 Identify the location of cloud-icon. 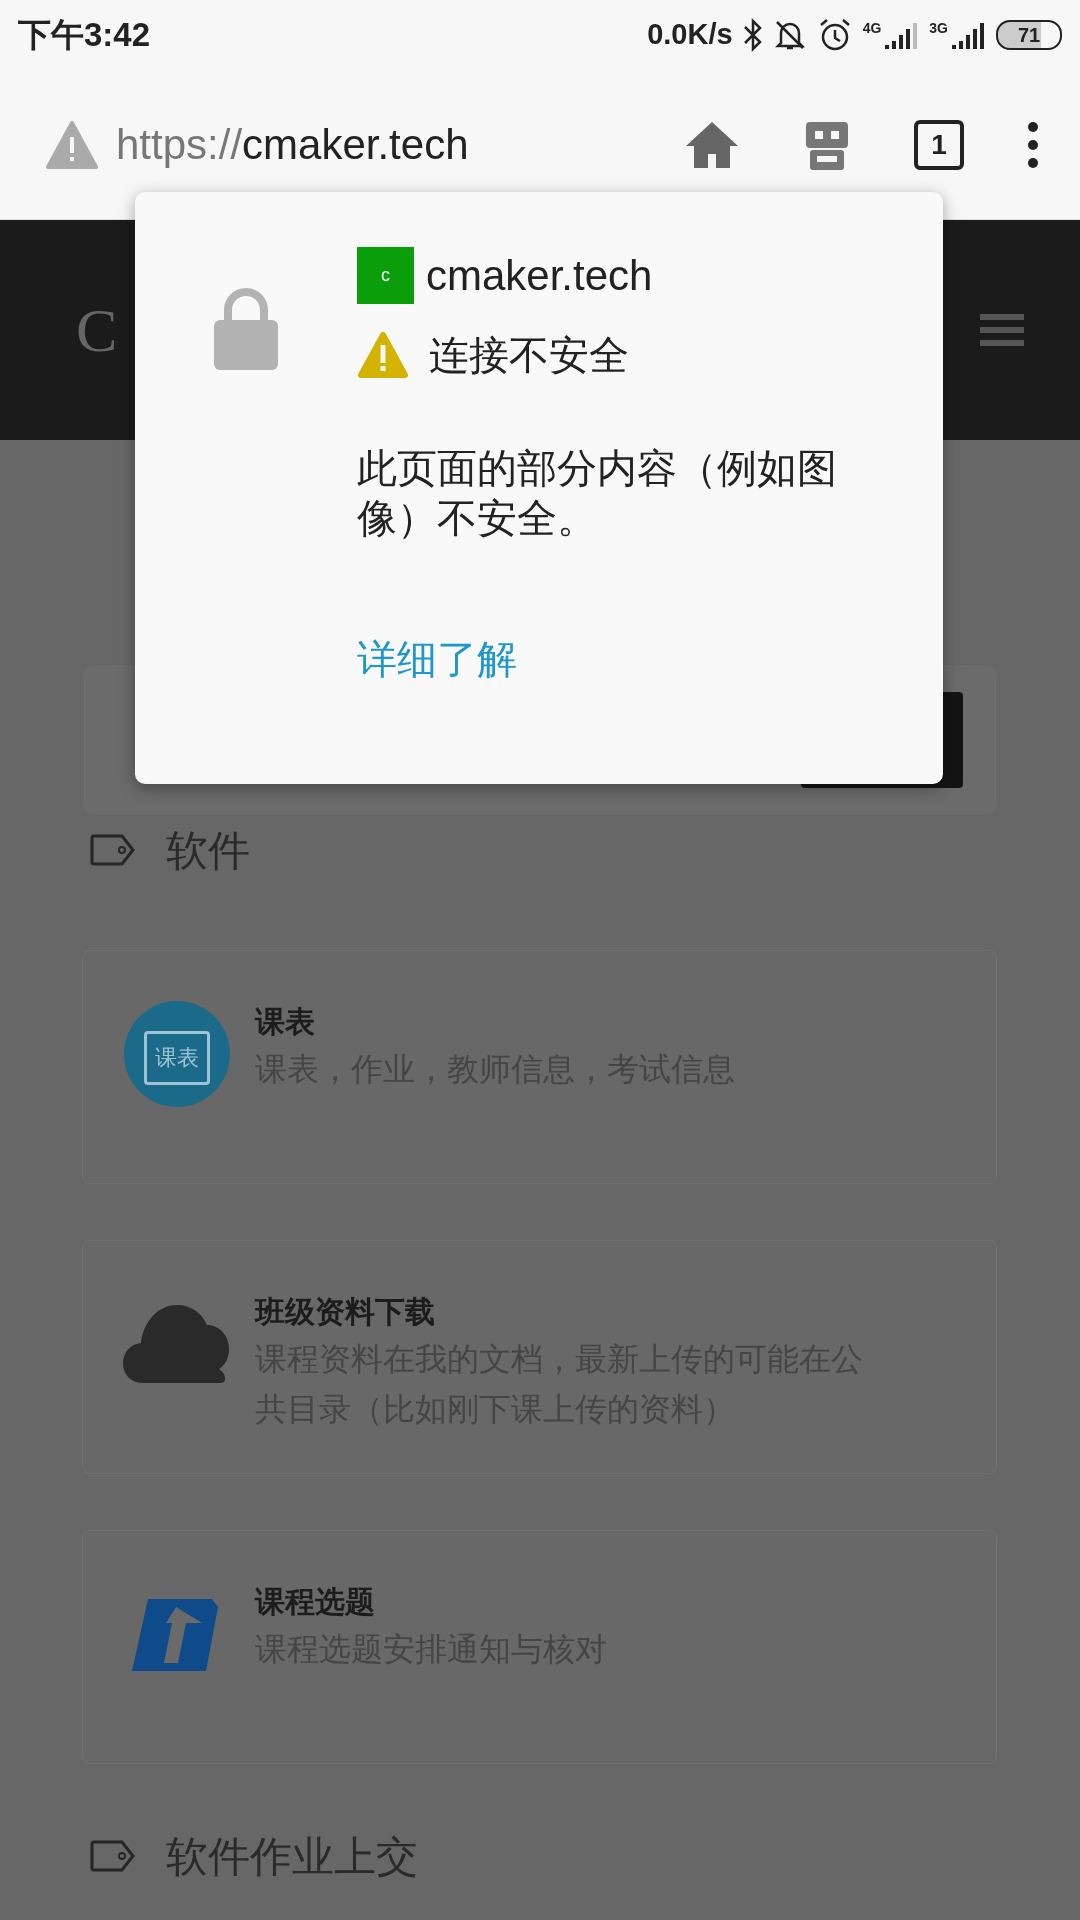
(177, 1344).